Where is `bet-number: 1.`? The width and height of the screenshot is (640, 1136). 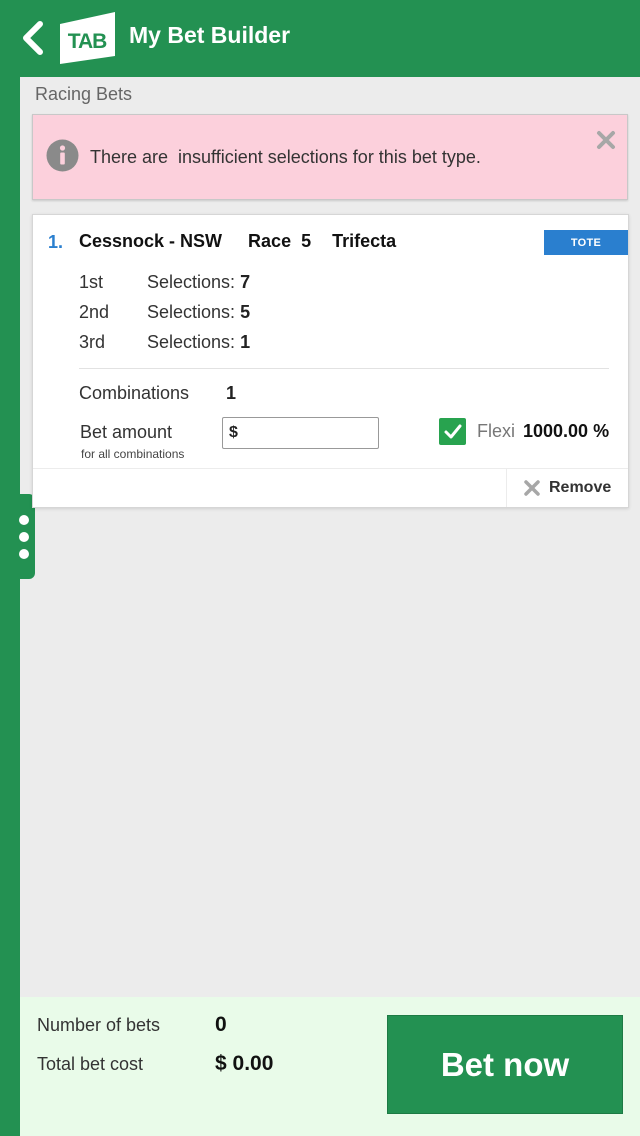
bet-number: 1. is located at coordinates (56, 242).